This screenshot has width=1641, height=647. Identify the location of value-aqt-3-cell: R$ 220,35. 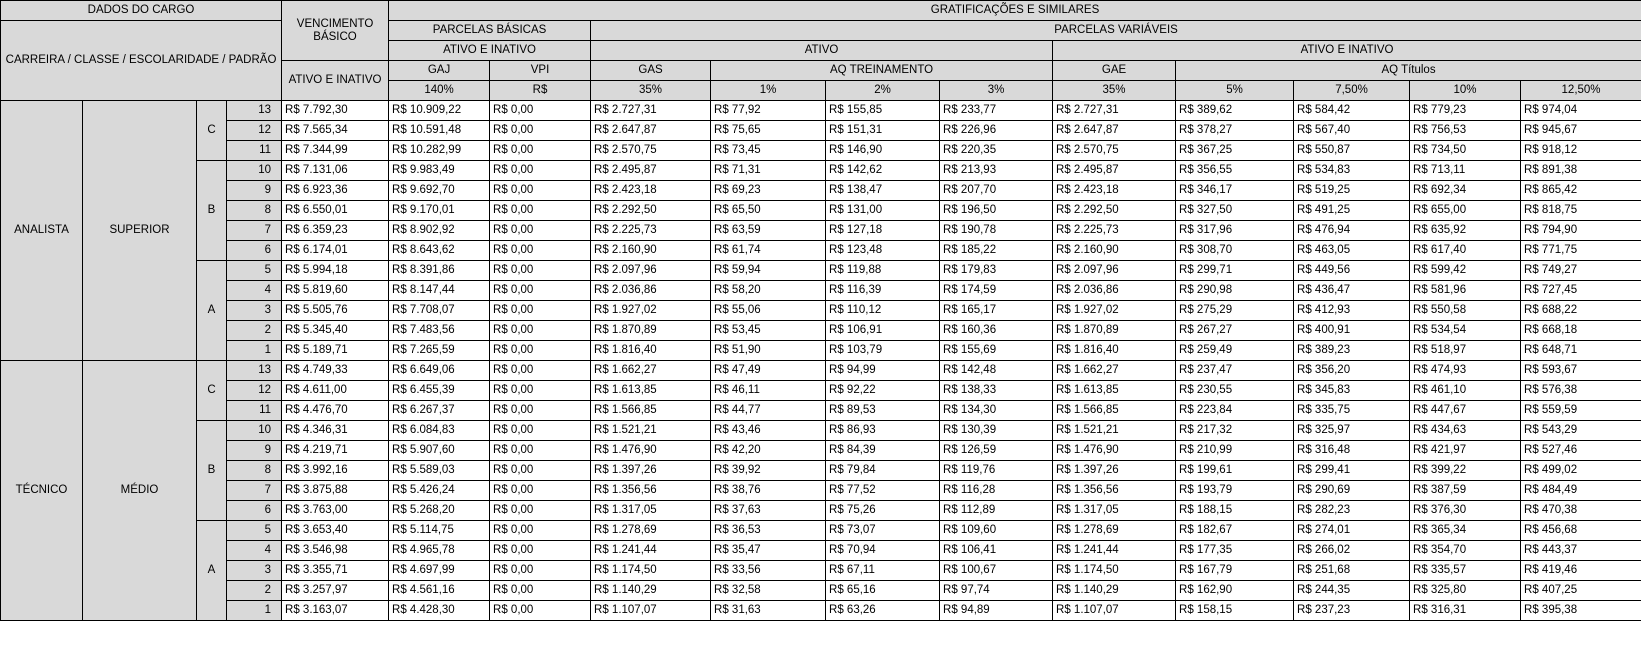
(996, 150).